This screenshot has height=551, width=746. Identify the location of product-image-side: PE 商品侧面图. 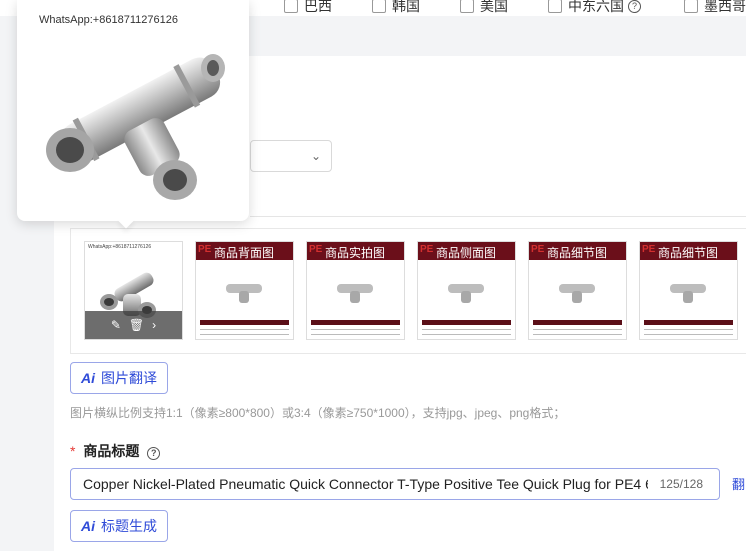
(466, 290).